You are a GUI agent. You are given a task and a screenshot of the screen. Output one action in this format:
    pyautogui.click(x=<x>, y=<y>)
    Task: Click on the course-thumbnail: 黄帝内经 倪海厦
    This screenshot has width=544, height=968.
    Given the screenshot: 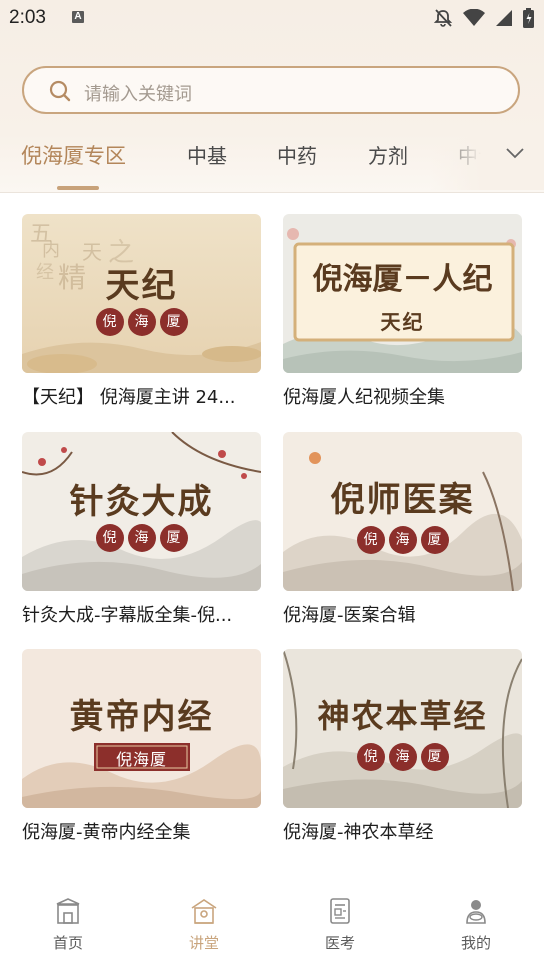 What is the action you would take?
    pyautogui.click(x=141, y=728)
    